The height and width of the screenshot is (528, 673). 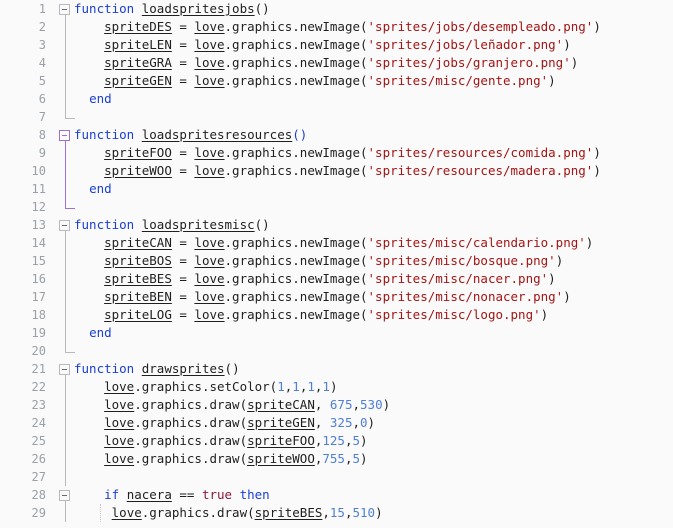 What do you see at coordinates (217, 134) in the screenshot?
I see `token-ident: loadspritesresources` at bounding box center [217, 134].